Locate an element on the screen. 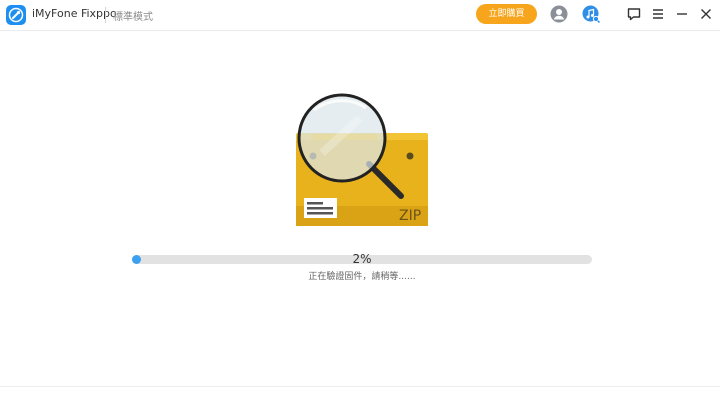 The image size is (720, 407). minimize-icon is located at coordinates (682, 14).